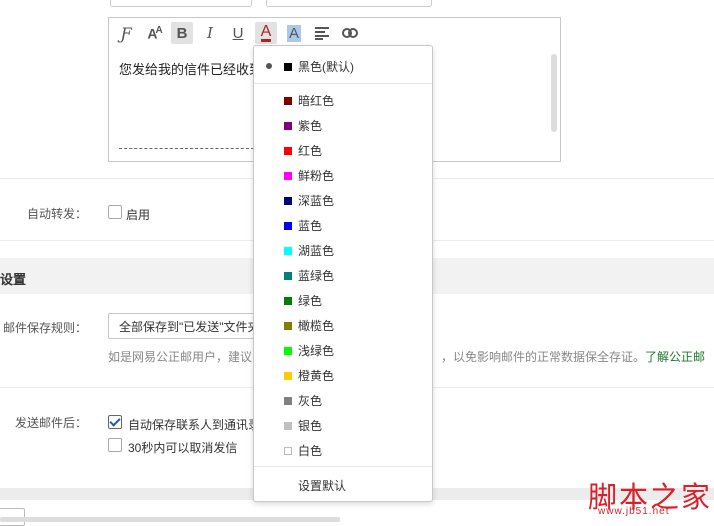 Image resolution: width=714 pixels, height=526 pixels. I want to click on bold-icon: B, so click(182, 33).